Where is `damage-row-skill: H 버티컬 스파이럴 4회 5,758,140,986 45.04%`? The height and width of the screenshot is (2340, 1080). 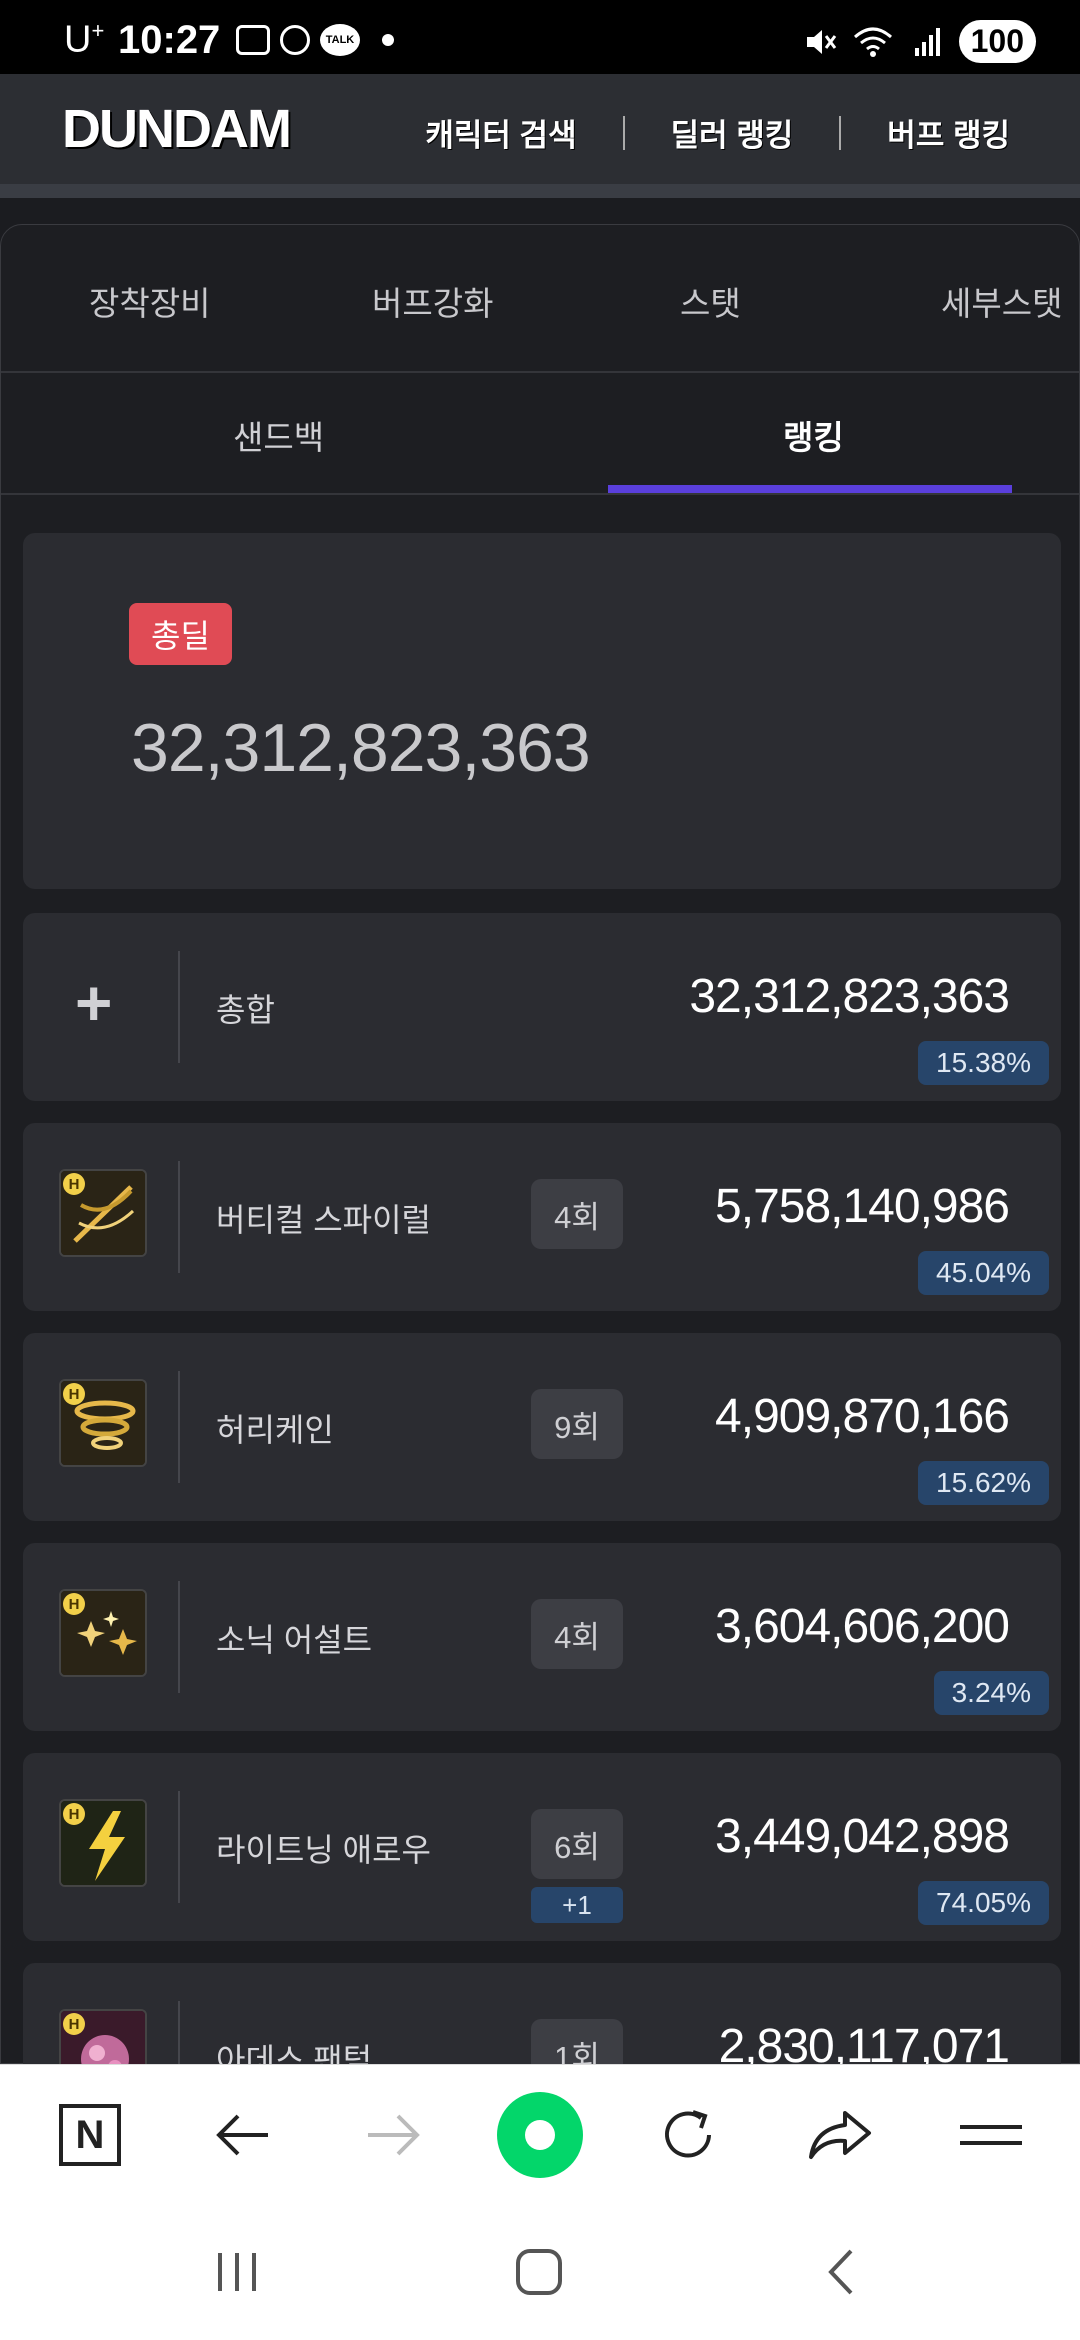
damage-row-skill: H 버티컬 스파이럴 4회 5,758,140,986 45.04% is located at coordinates (542, 1217).